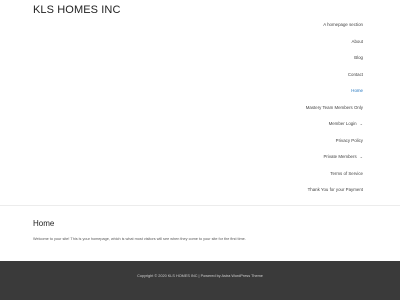 This screenshot has width=400, height=300. What do you see at coordinates (334, 58) in the screenshot?
I see `nav-item-blog: Blog` at bounding box center [334, 58].